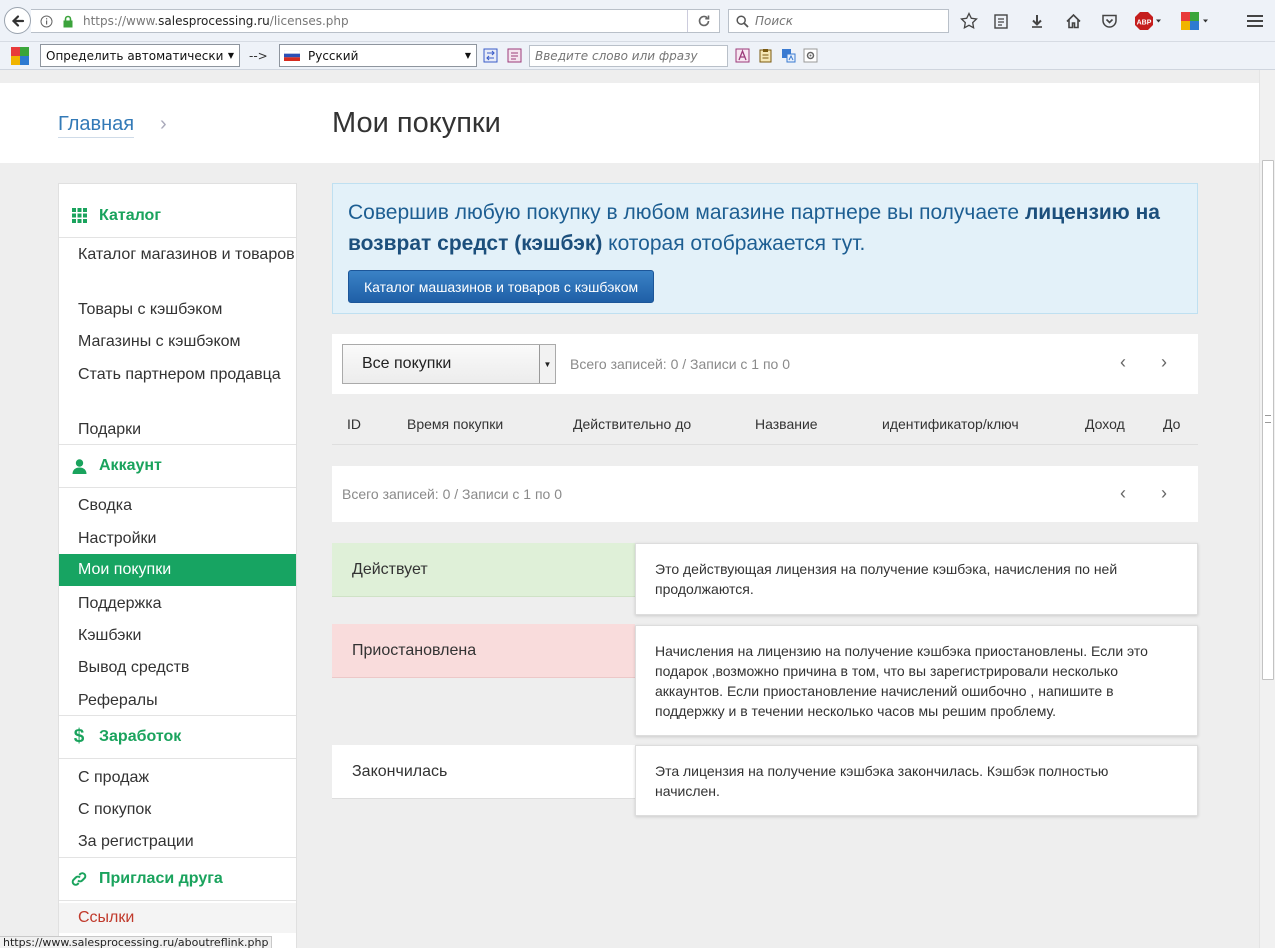 Image resolution: width=1275 pixels, height=948 pixels. I want to click on sidebar-section-invite: Пригласи друга, so click(177, 879).